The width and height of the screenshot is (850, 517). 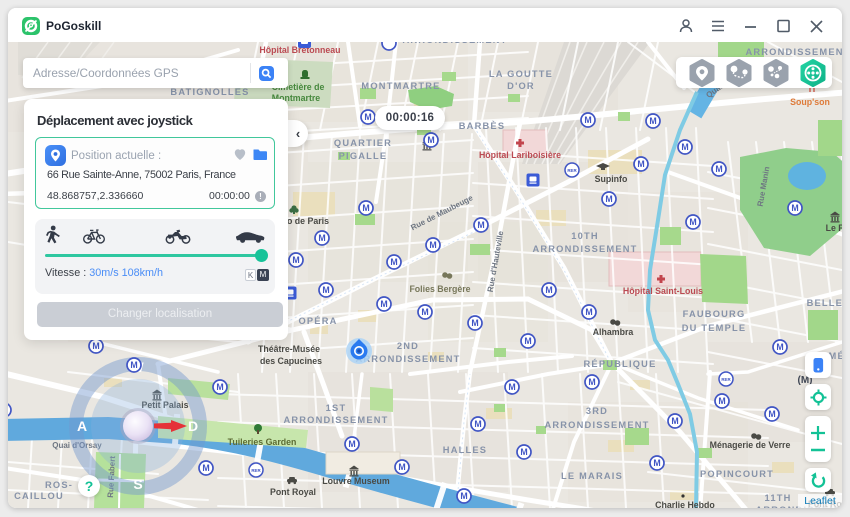 I want to click on svg-text: des Capucines, so click(x=291, y=361).